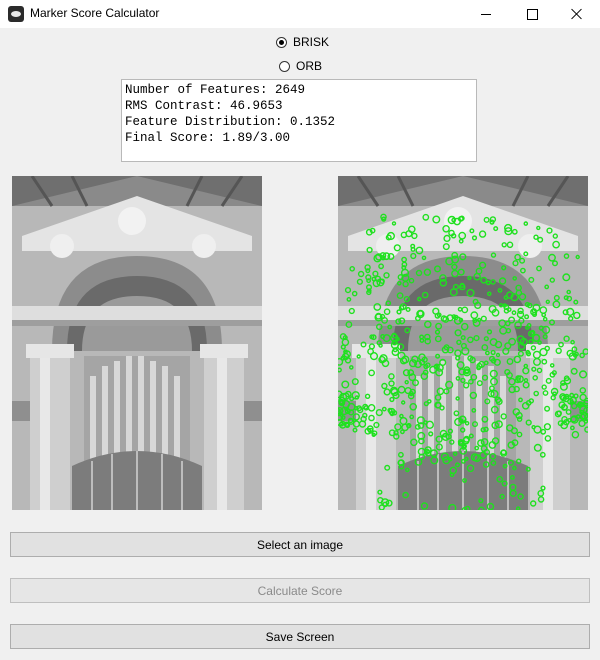  I want to click on radio-orb: ORB, so click(300, 66).